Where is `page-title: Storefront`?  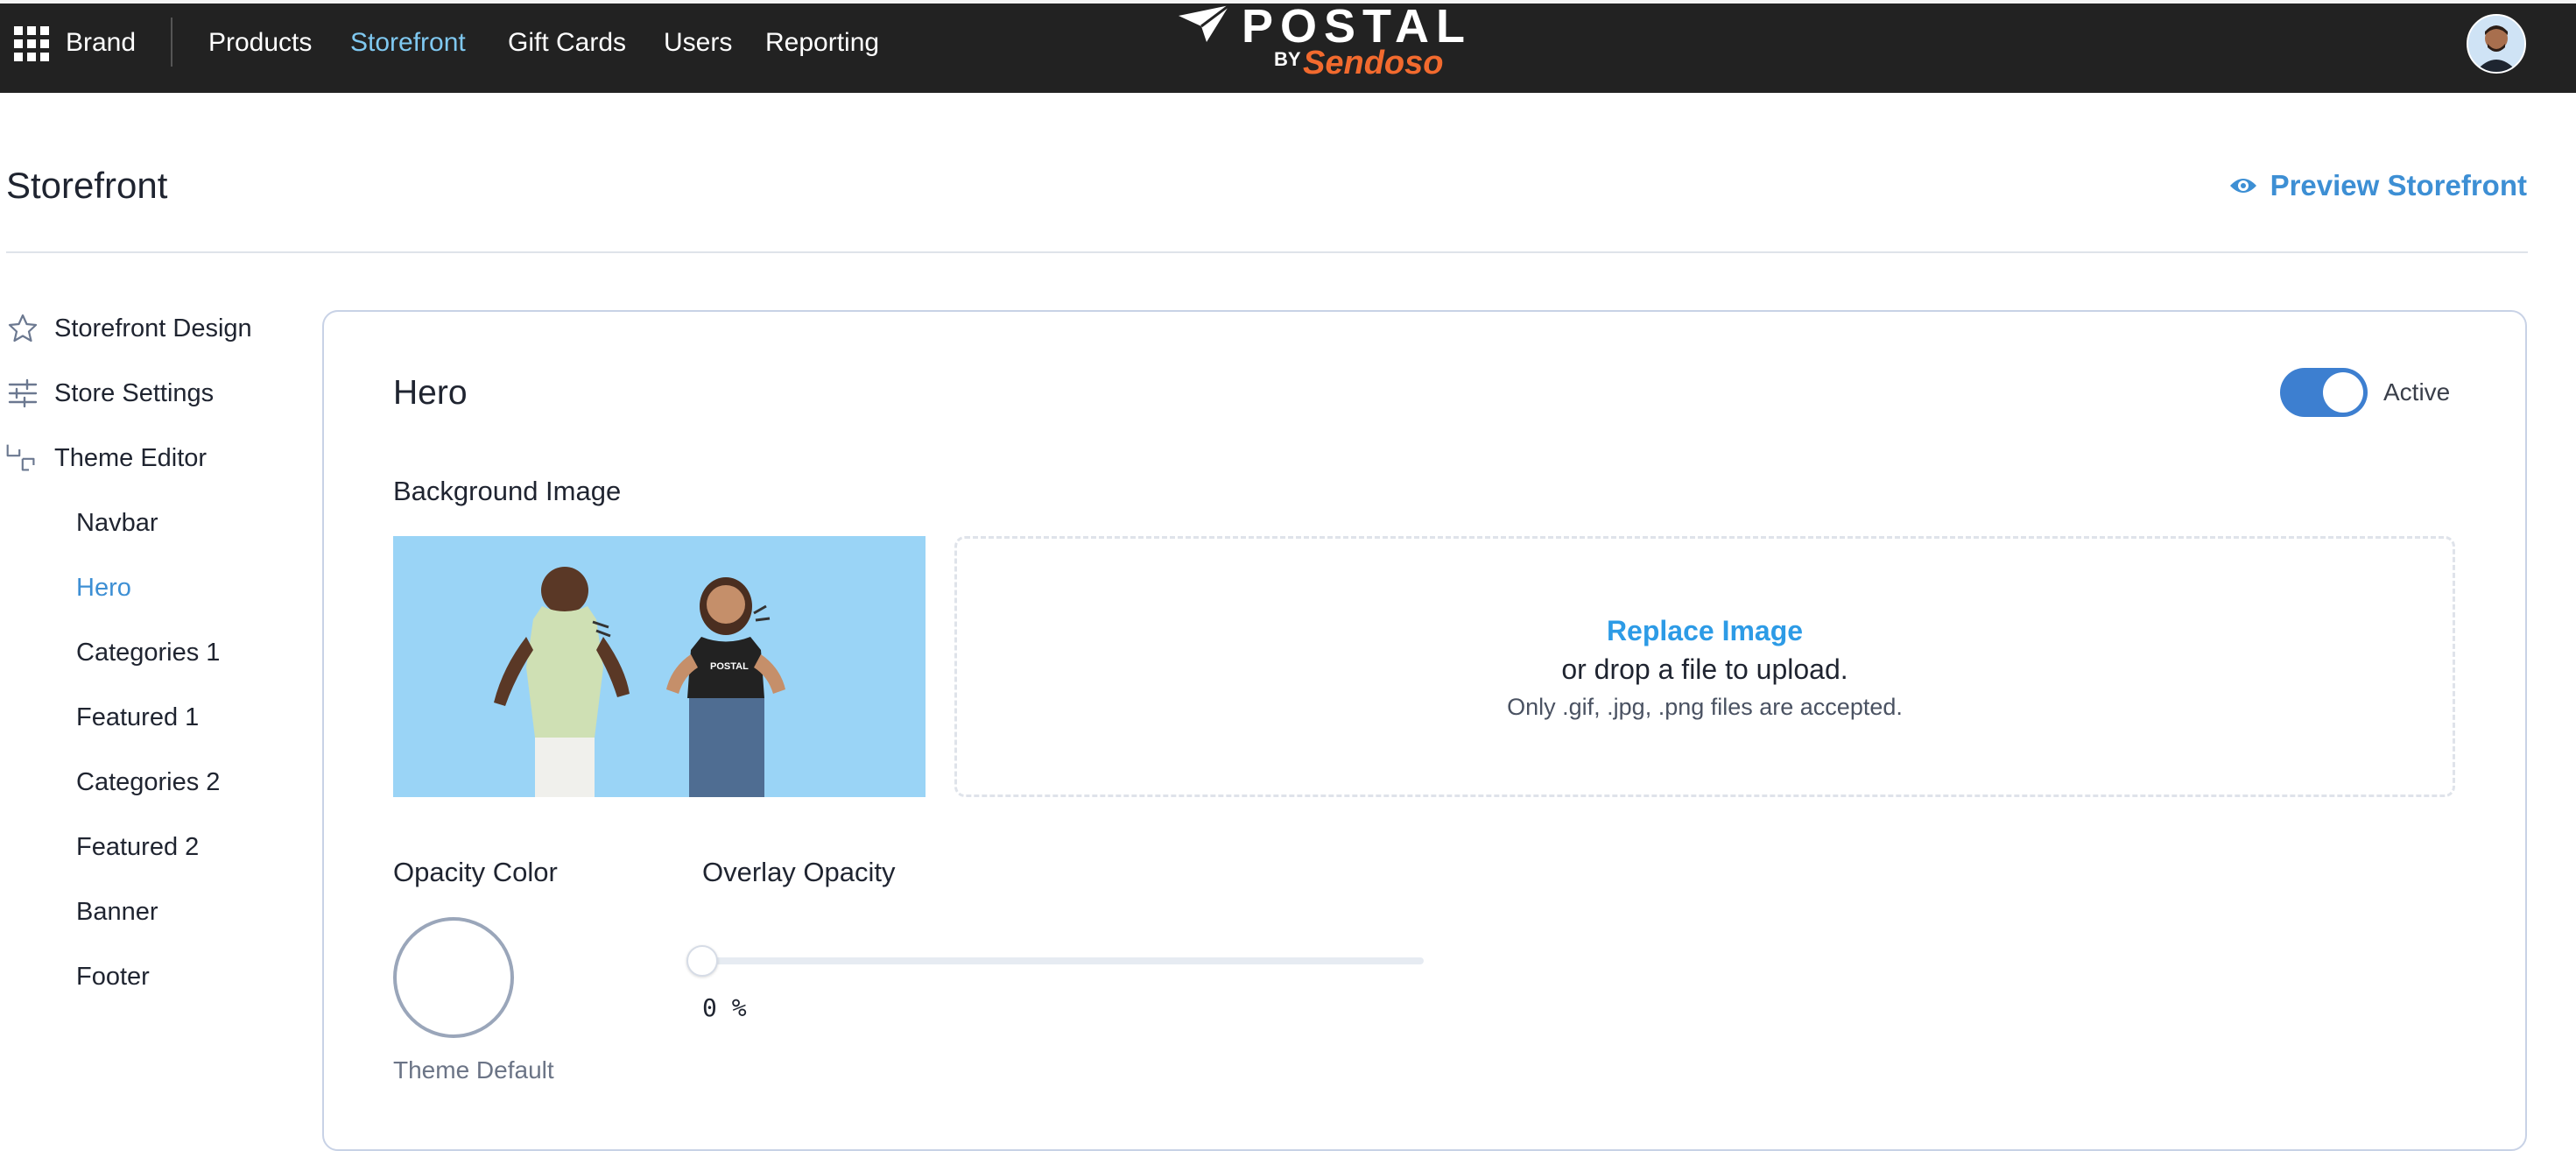
page-title: Storefront is located at coordinates (87, 185).